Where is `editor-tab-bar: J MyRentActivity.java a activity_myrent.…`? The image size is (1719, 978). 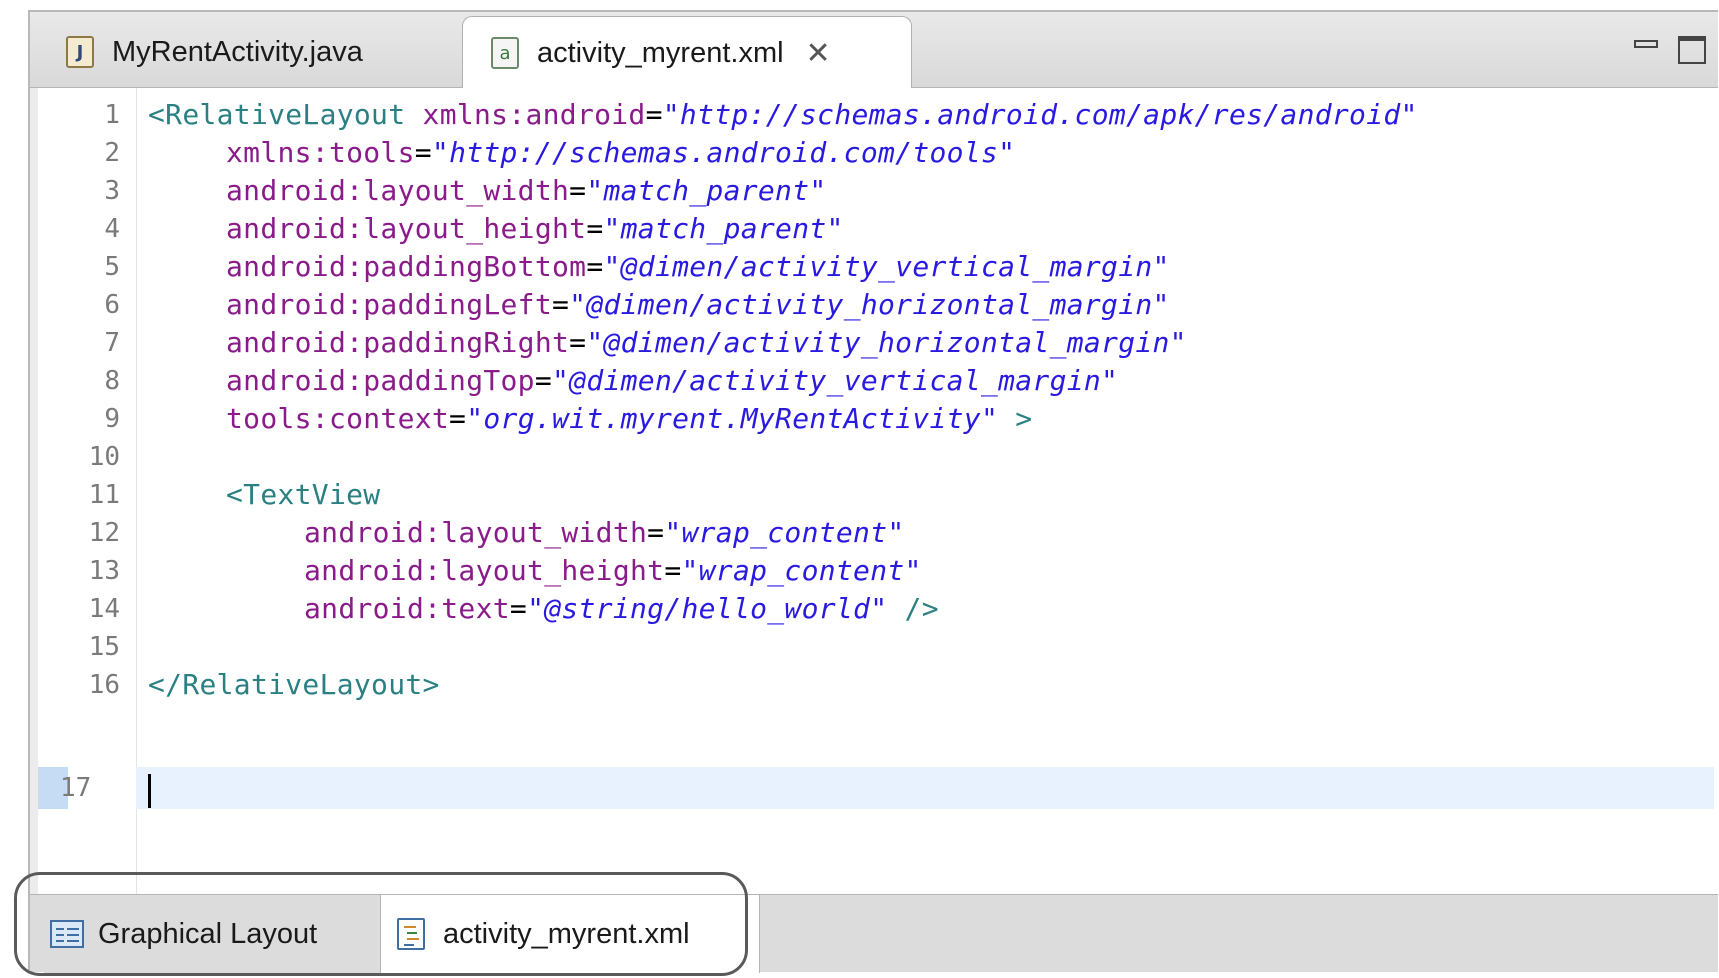 editor-tab-bar: J MyRentActivity.java a activity_myrent.… is located at coordinates (874, 50).